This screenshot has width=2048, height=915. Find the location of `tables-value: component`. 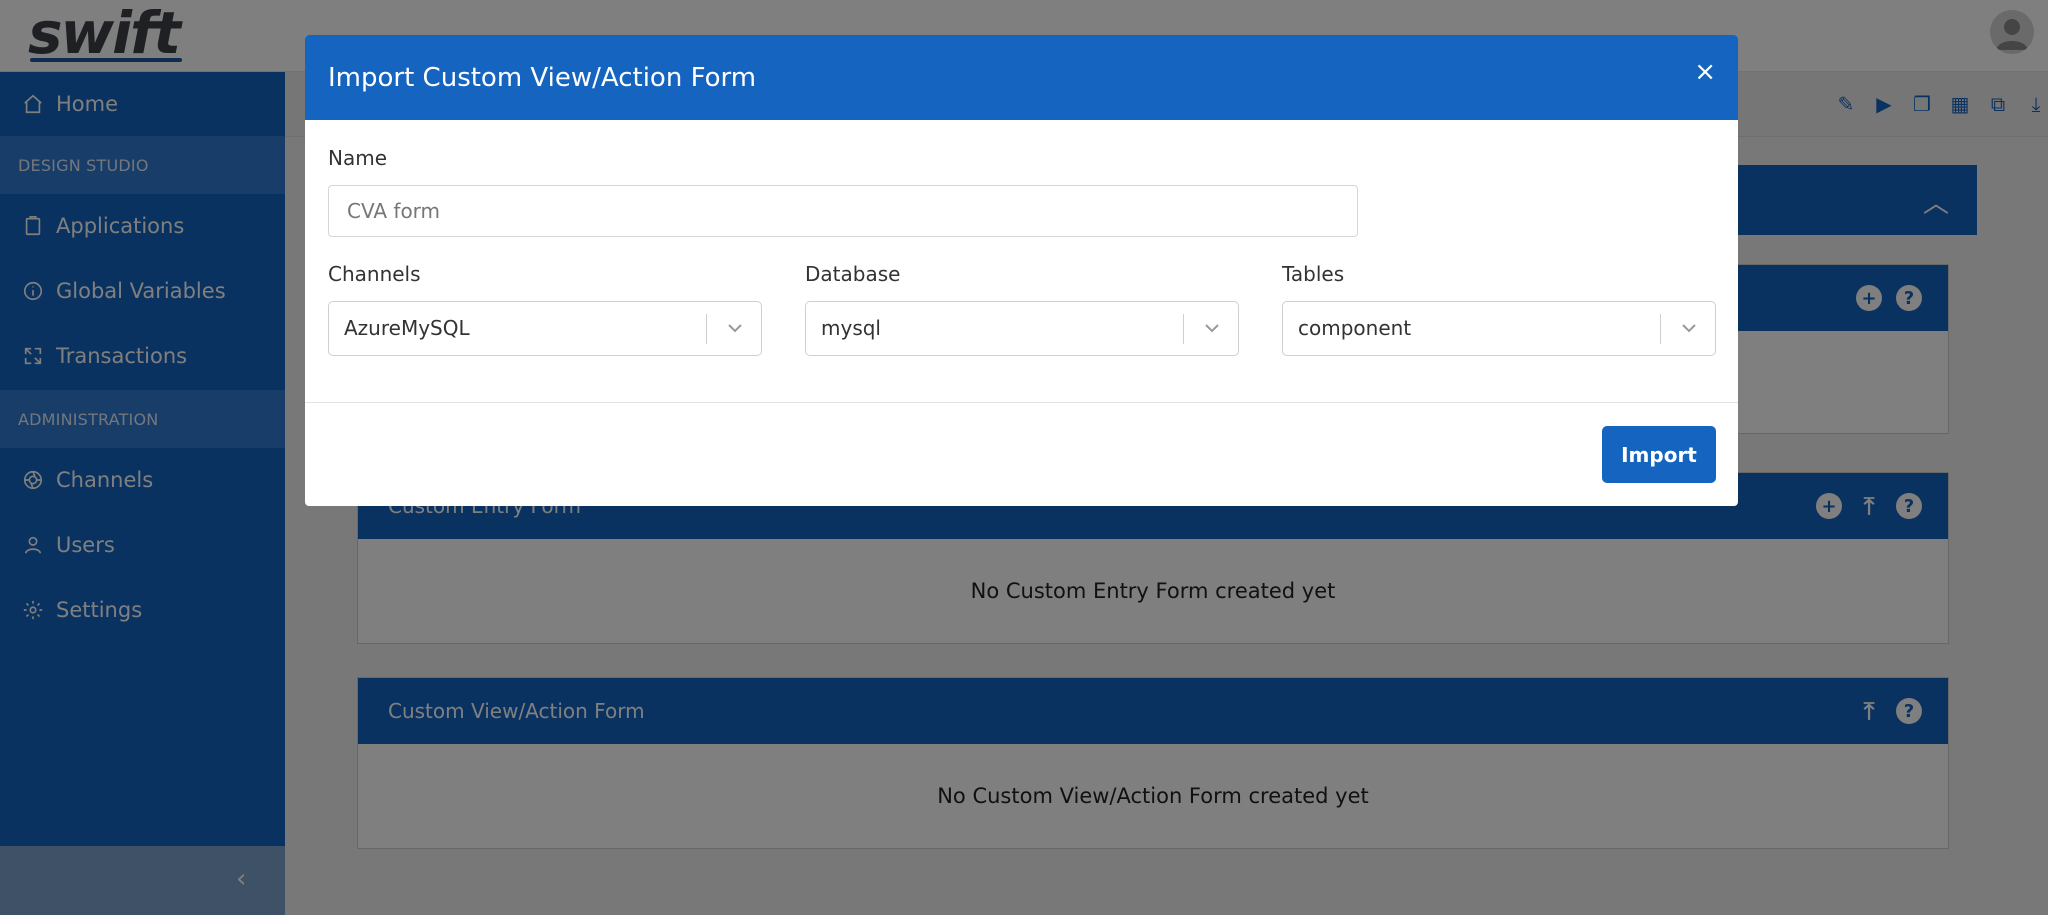

tables-value: component is located at coordinates (1355, 328).